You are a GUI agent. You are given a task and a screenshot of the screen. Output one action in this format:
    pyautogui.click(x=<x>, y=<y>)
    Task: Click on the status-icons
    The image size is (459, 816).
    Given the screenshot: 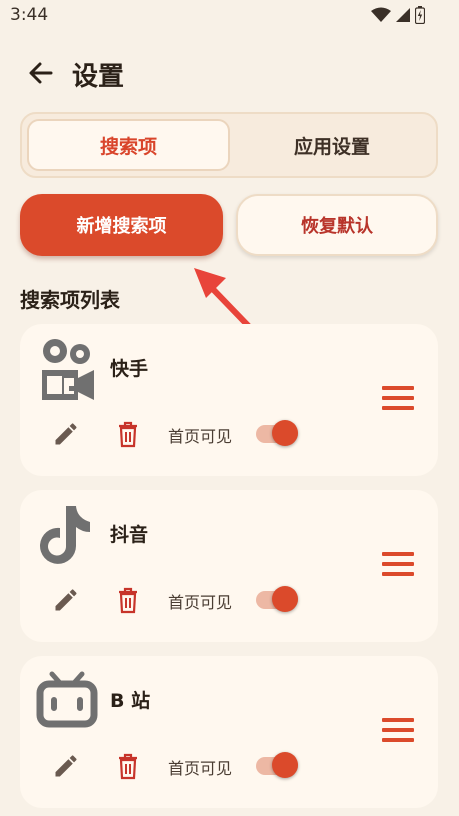 What is the action you would take?
    pyautogui.click(x=398, y=15)
    